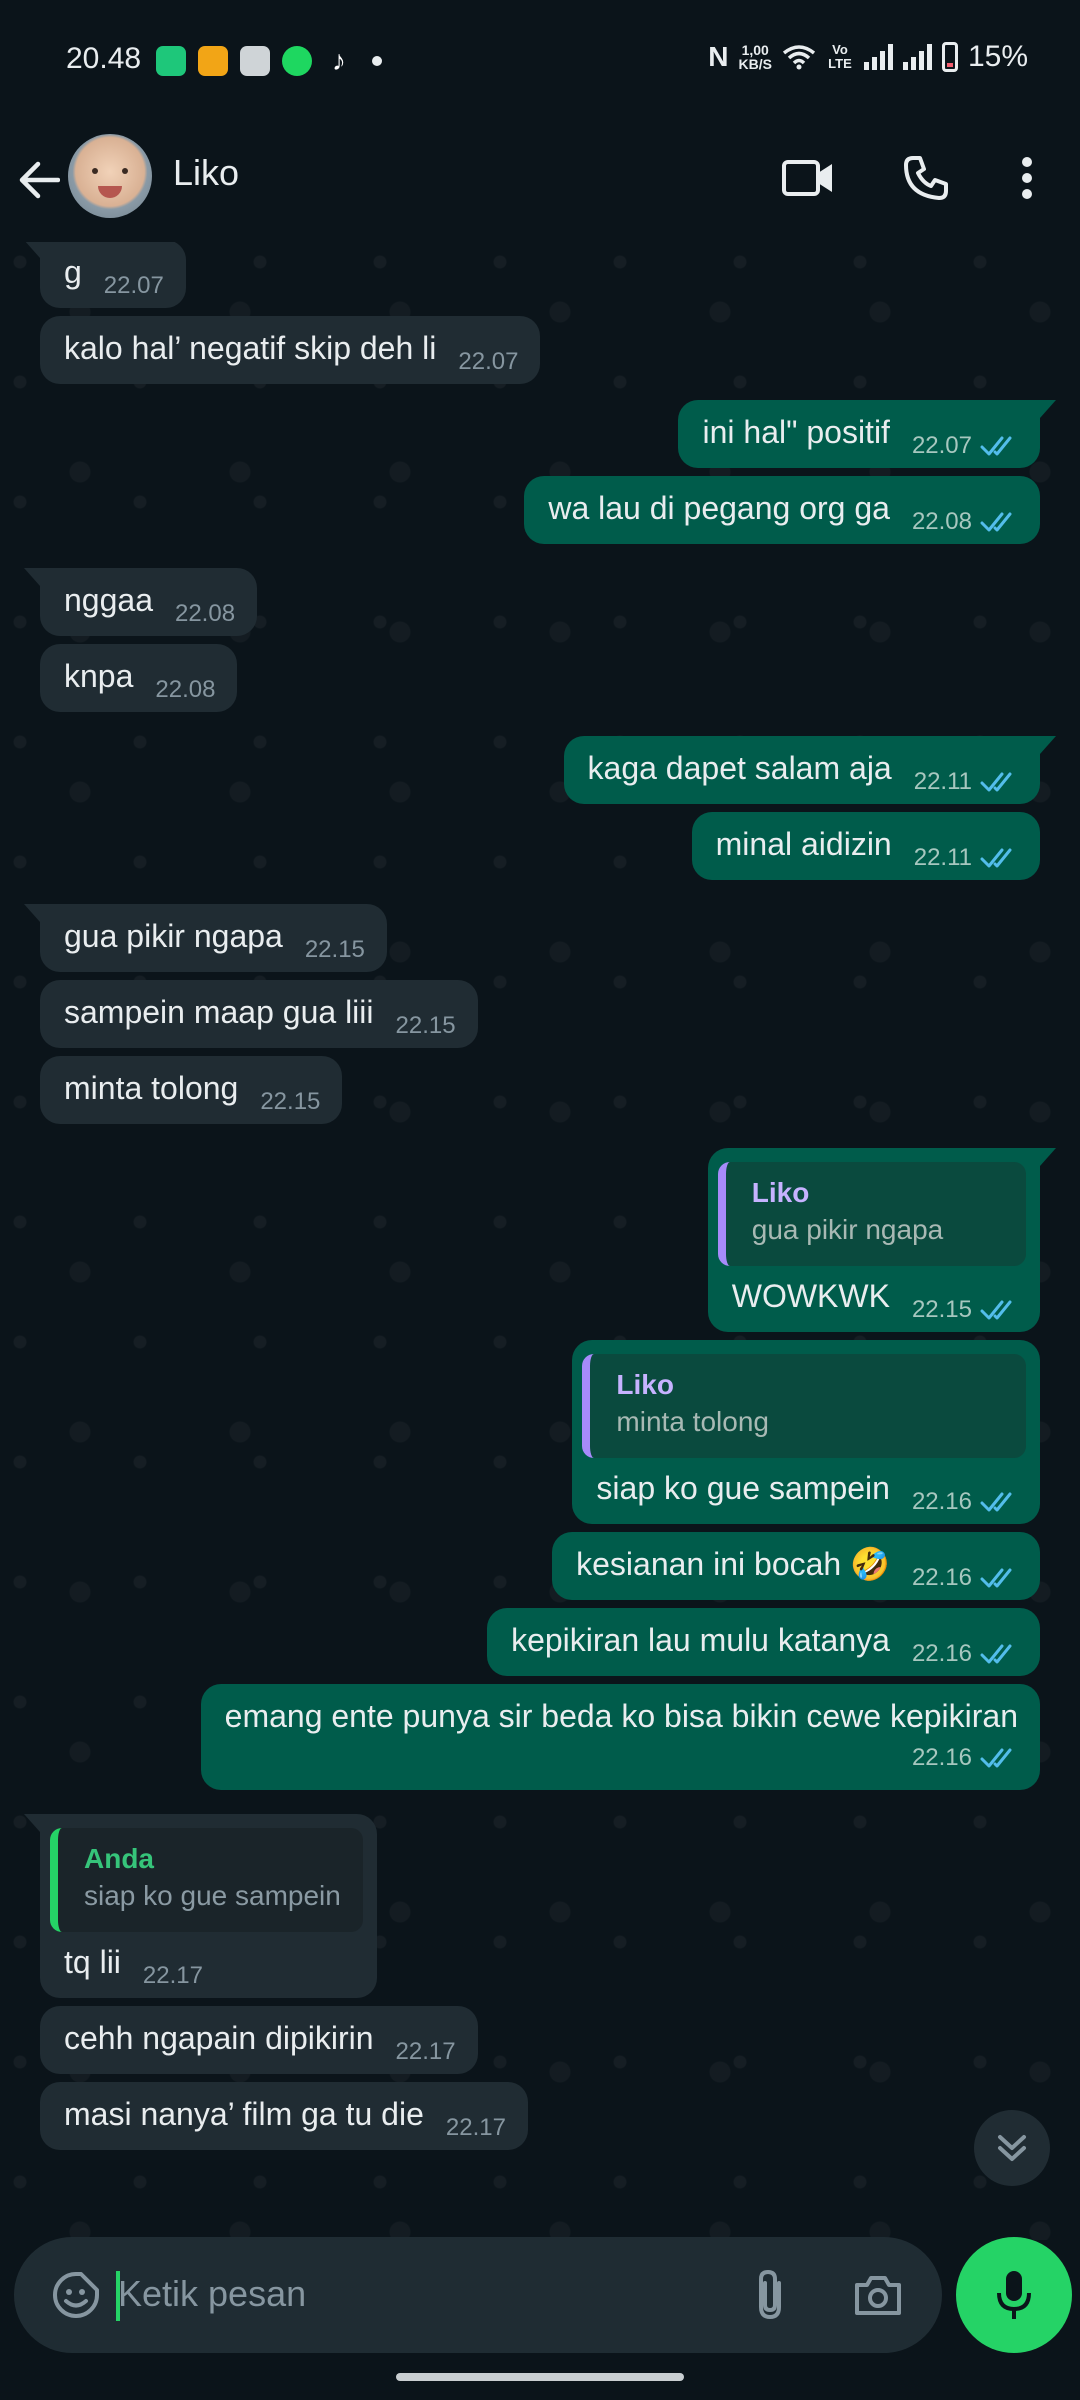 The width and height of the screenshot is (1080, 2400). I want to click on quoted-reply: Liko gua pikir ngapa, so click(871, 1214).